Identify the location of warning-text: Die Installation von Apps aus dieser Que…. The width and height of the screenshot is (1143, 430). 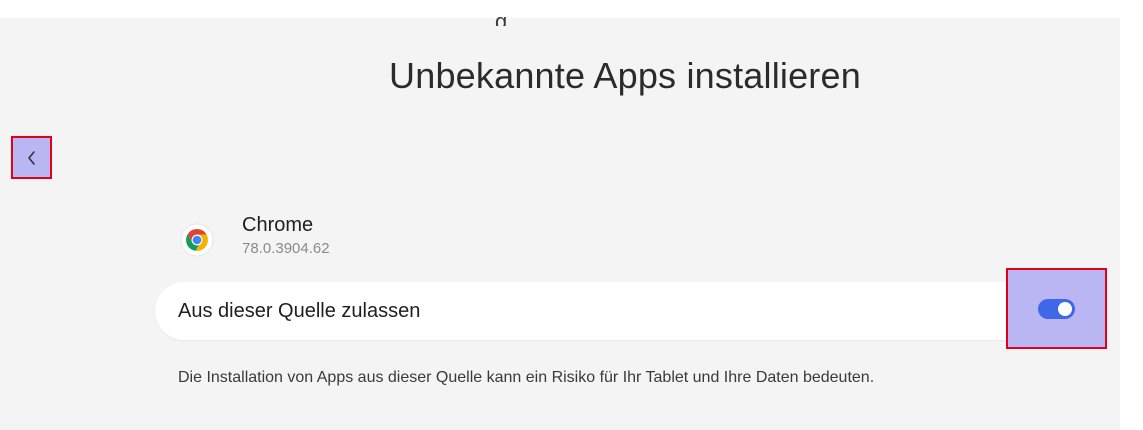
(526, 377).